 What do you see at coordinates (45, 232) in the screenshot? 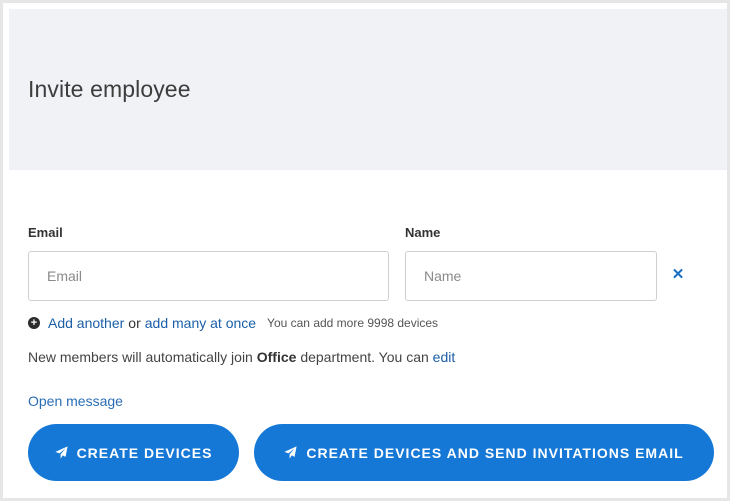
I see `email-label: Email` at bounding box center [45, 232].